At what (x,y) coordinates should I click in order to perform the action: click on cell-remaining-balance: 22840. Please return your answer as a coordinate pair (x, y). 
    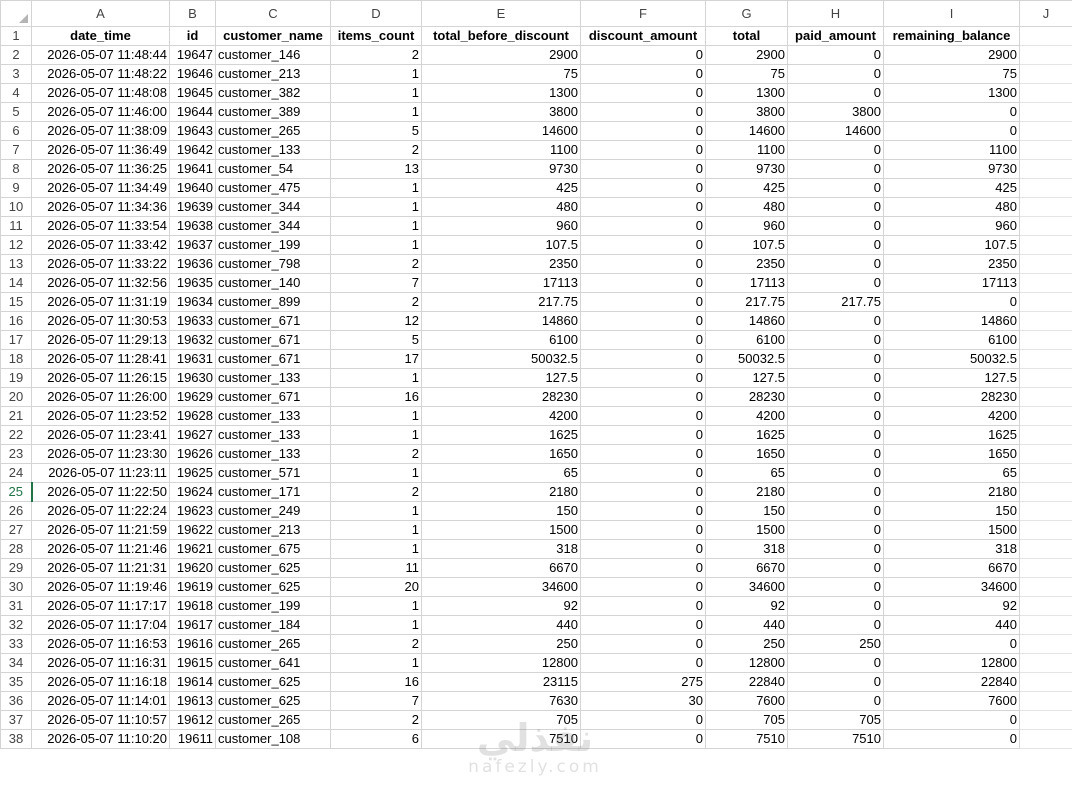
    Looking at the image, I should click on (951, 682).